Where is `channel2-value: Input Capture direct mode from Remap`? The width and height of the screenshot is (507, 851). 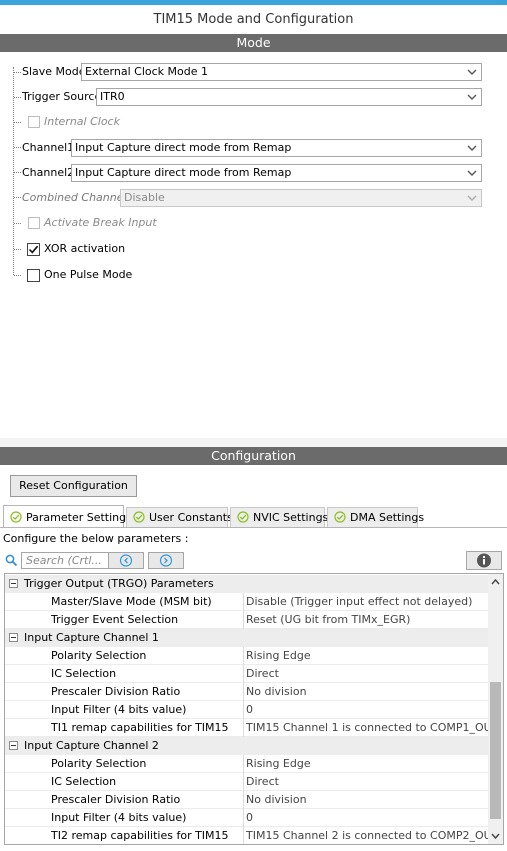 channel2-value: Input Capture direct mode from Remap is located at coordinates (183, 172).